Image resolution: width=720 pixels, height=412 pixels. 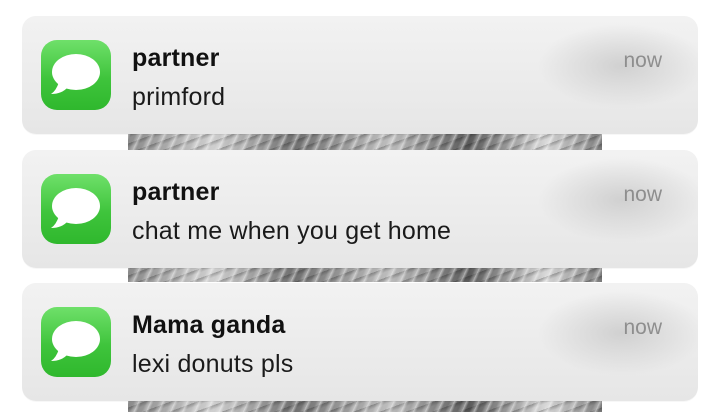 I want to click on notification-message: primford, so click(x=179, y=97).